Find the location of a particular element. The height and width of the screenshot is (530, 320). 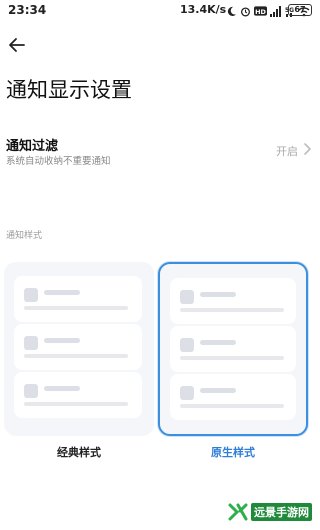

watermark-text: 远景手游网 is located at coordinates (281, 512).